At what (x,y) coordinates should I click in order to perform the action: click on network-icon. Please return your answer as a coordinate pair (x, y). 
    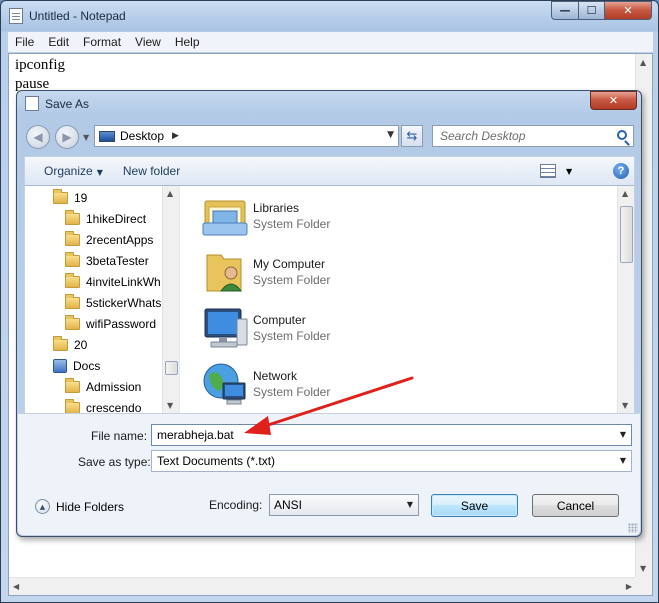
    Looking at the image, I should click on (224, 384).